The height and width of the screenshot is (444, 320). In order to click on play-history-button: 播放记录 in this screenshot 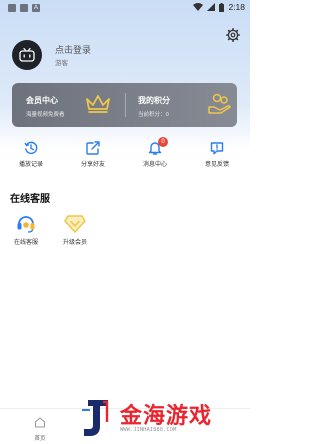, I will do `click(31, 154)`.